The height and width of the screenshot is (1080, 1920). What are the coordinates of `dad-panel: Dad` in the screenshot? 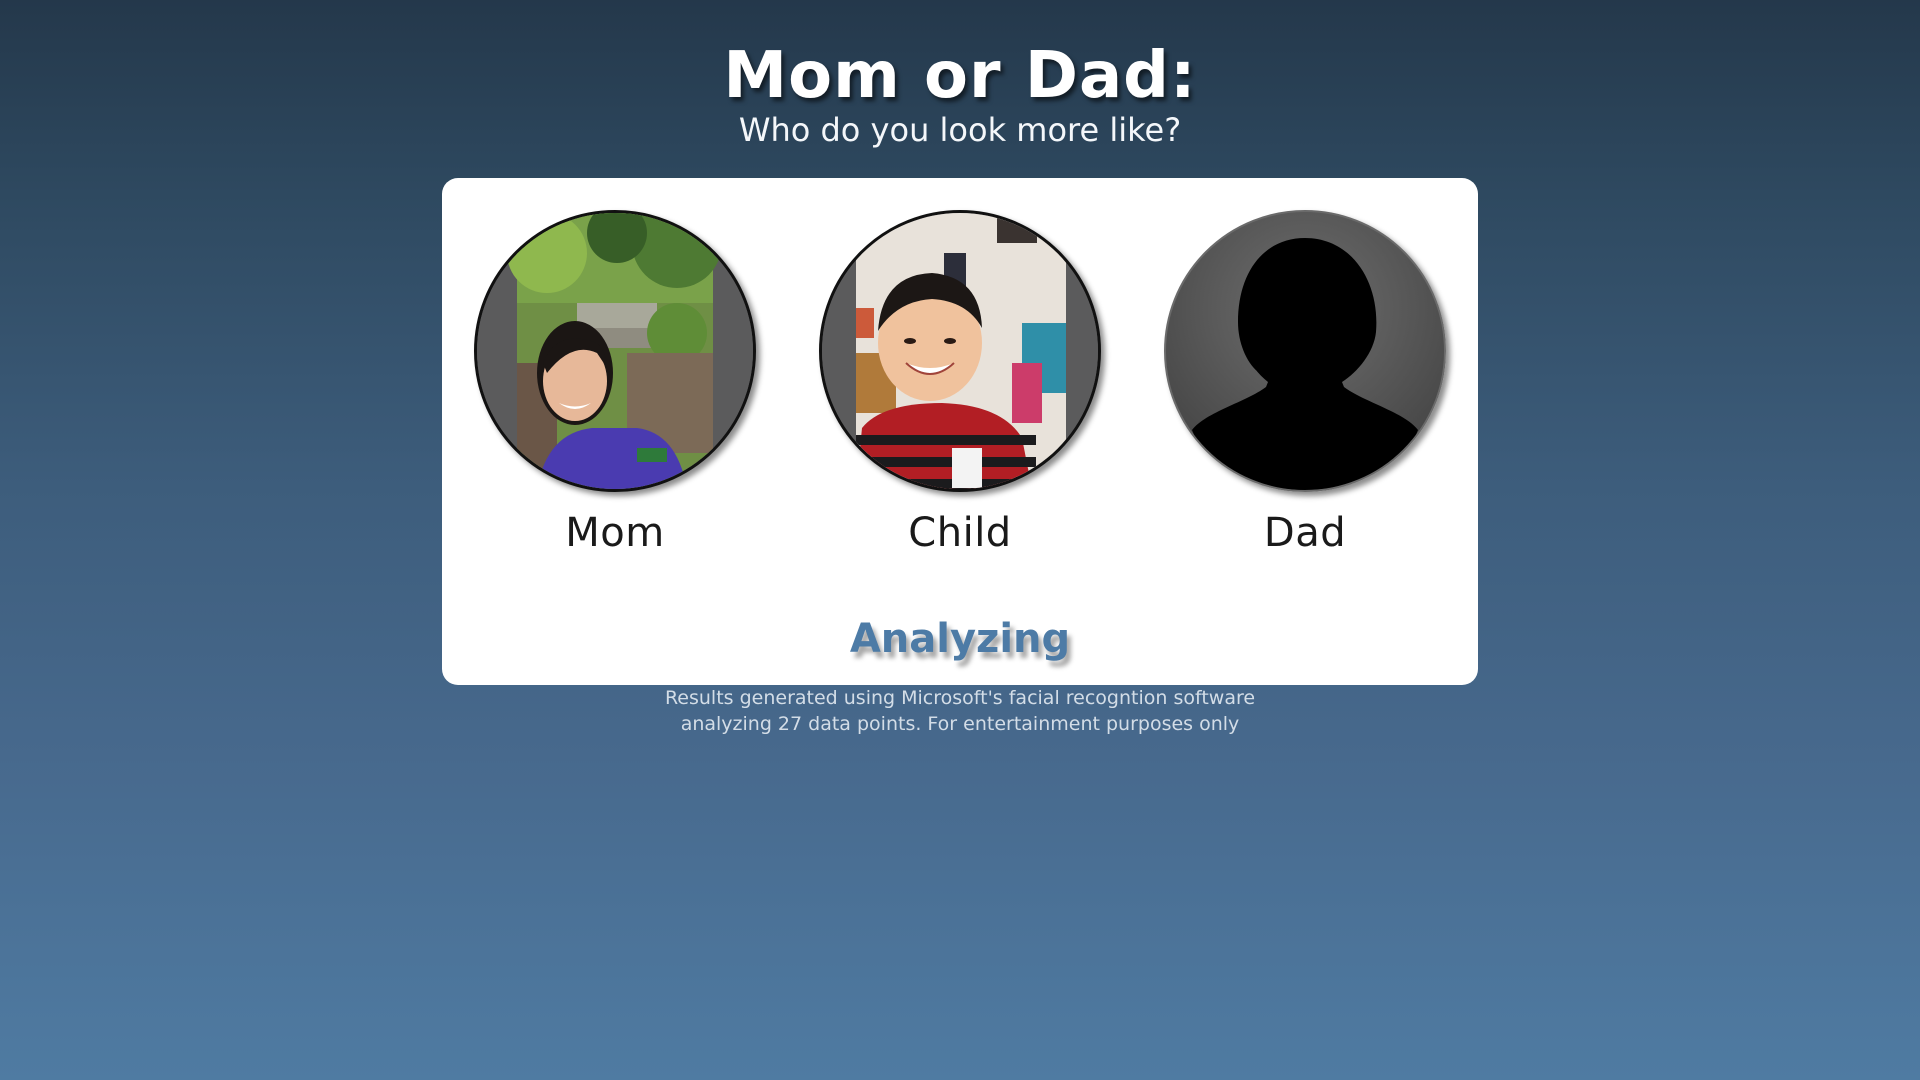 It's located at (1305, 384).